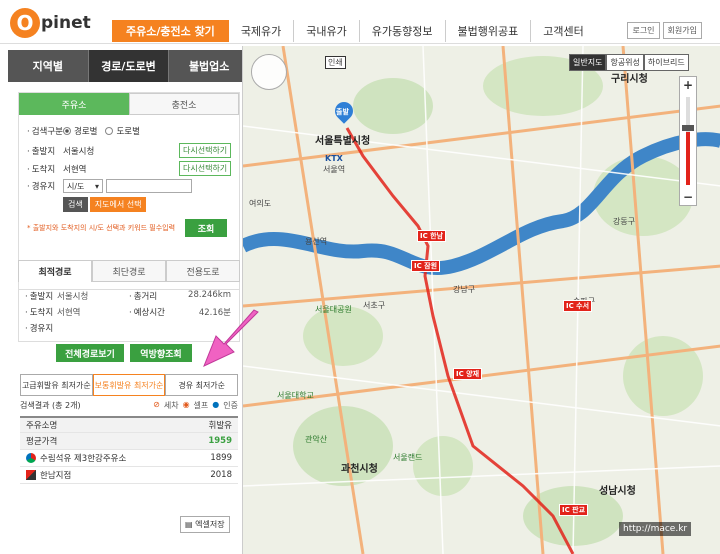 The width and height of the screenshot is (720, 554). I want to click on via-label: 경유지, so click(45, 186).